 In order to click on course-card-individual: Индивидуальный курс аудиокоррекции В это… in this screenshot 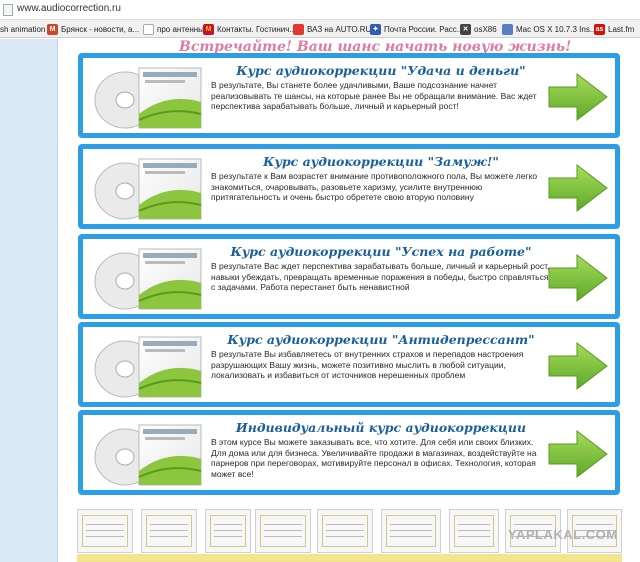, I will do `click(349, 452)`.